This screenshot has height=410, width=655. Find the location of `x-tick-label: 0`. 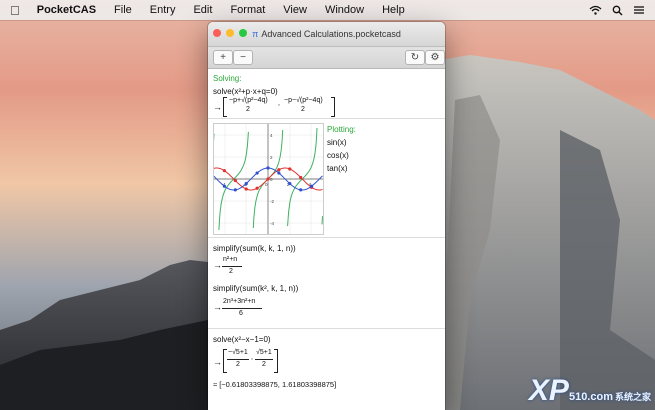

x-tick-label: 0 is located at coordinates (266, 184).